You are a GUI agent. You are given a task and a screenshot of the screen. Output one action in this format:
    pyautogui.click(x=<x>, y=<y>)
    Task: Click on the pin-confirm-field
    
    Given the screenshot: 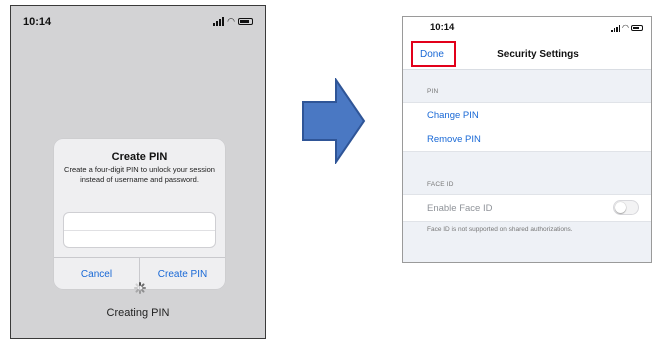 What is the action you would take?
    pyautogui.click(x=139, y=239)
    